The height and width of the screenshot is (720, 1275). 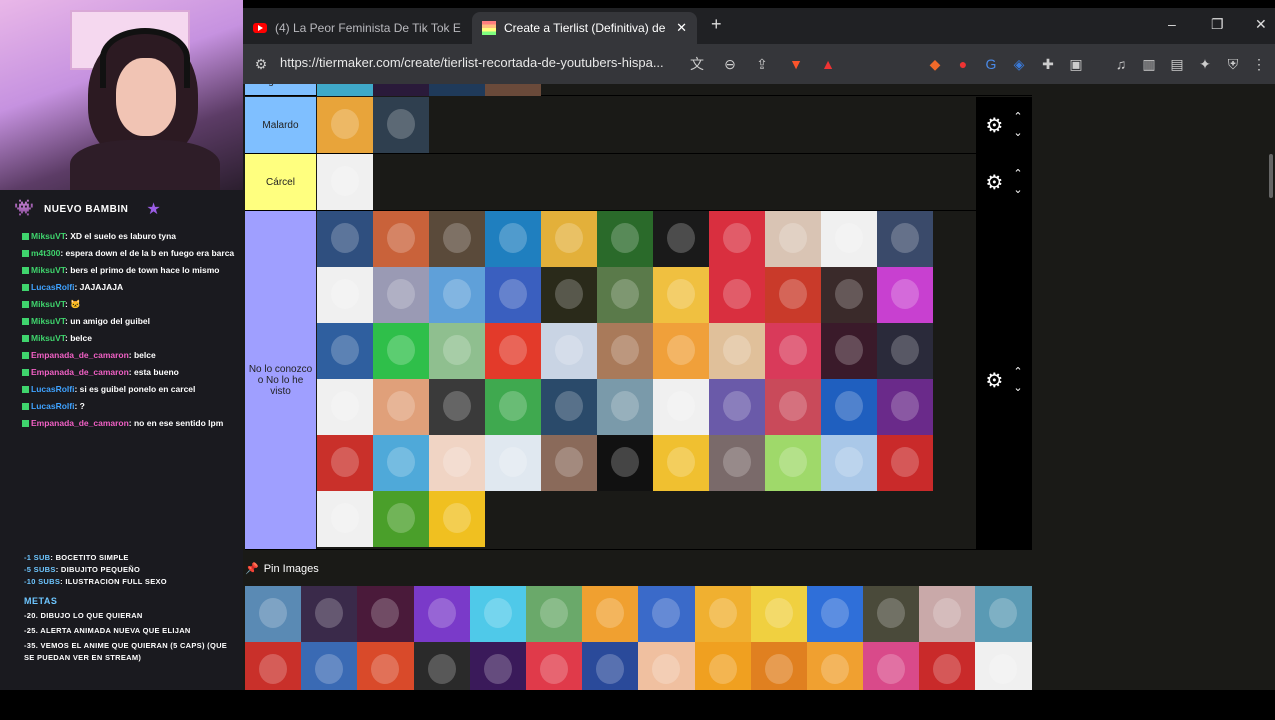 I want to click on share-icon: ⇪, so click(x=762, y=64).